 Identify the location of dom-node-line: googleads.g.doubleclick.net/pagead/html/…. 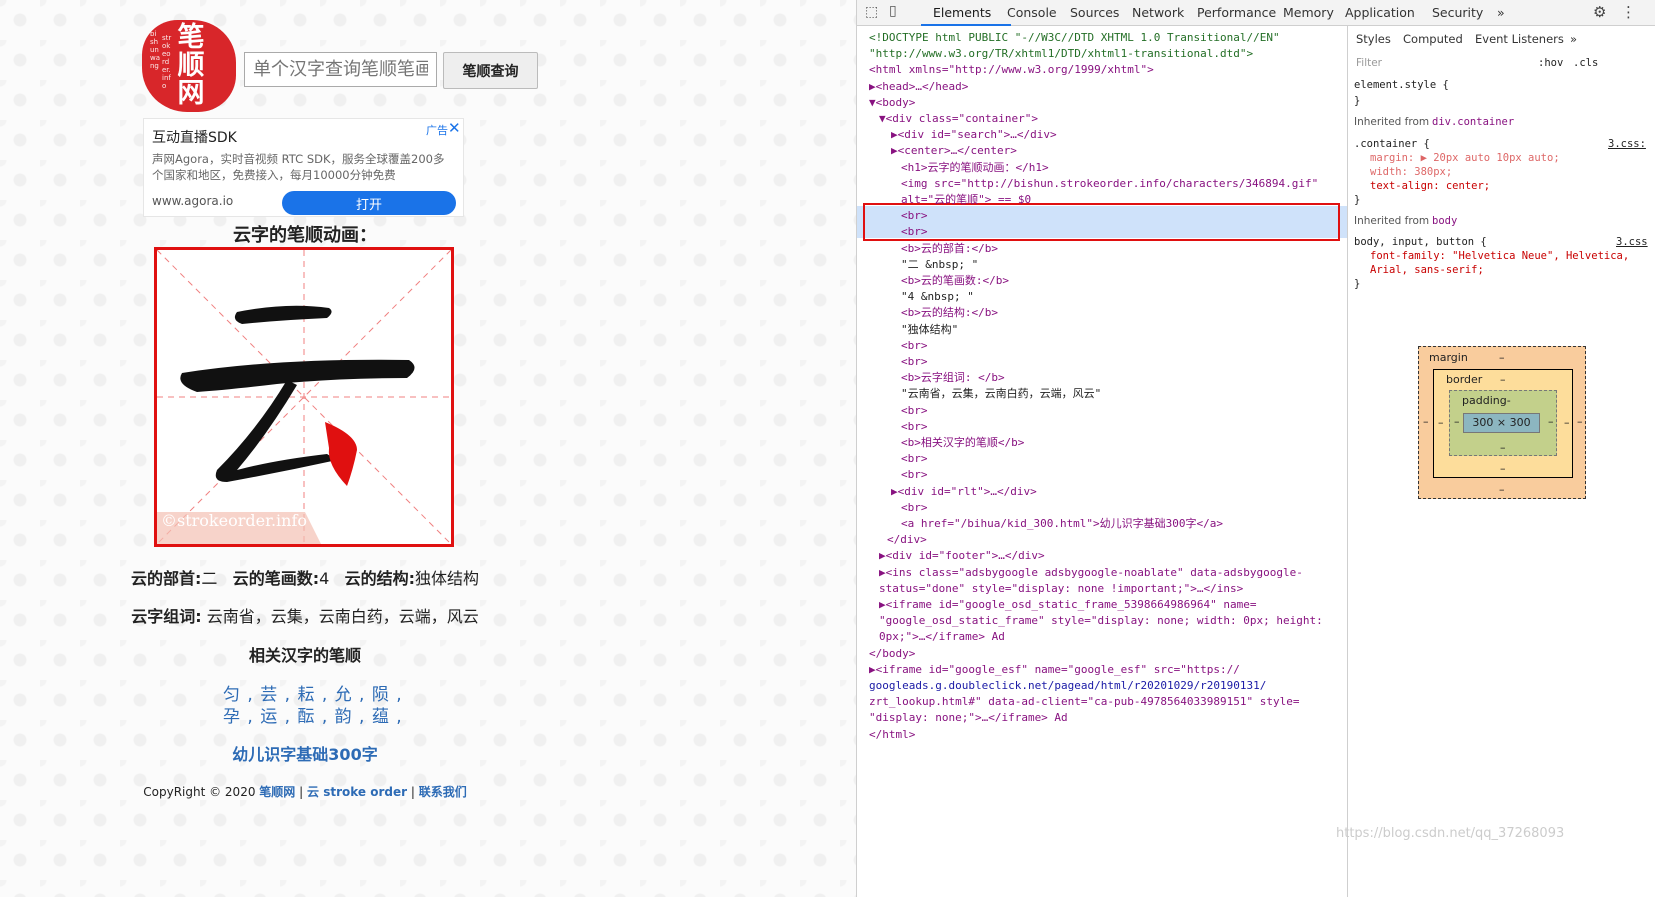
(1067, 686).